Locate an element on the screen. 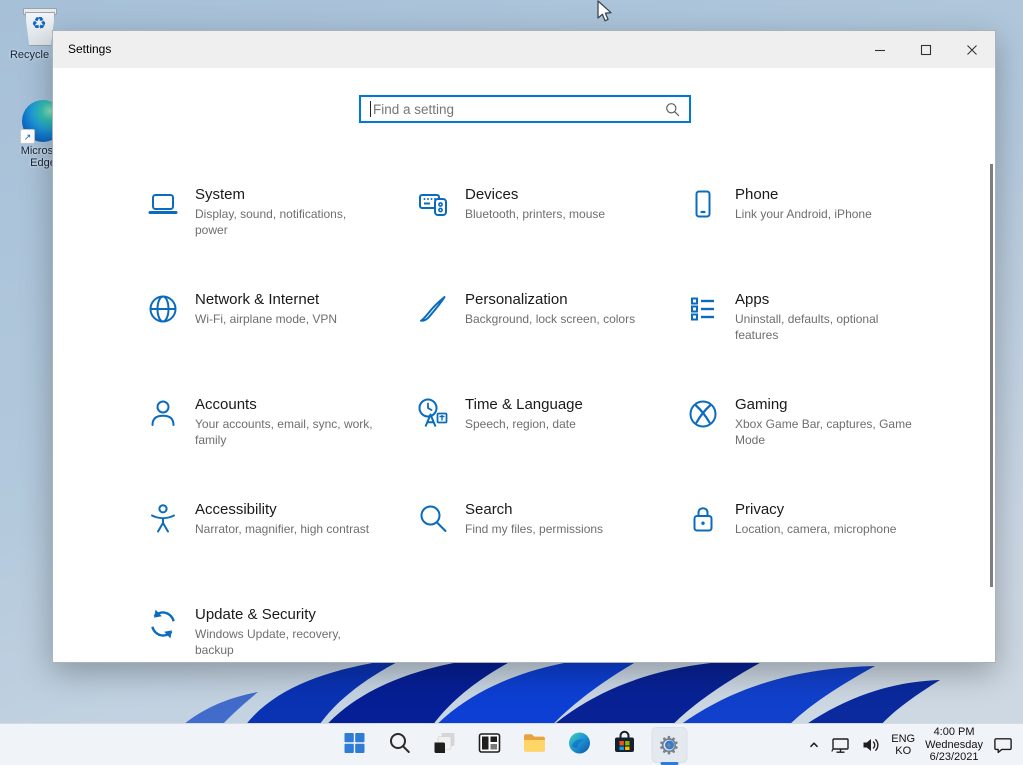 This screenshot has width=1023, height=765. recycle-bin-icon is located at coordinates (39, 26).